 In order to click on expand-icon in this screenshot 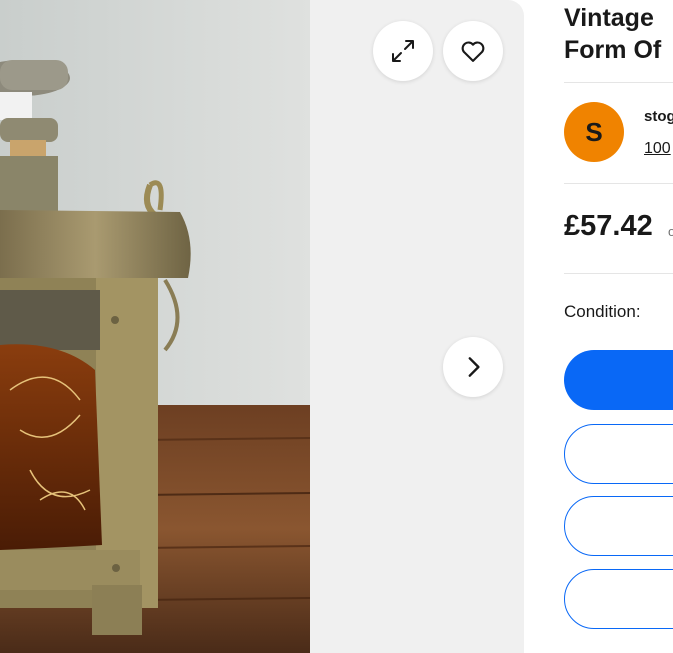, I will do `click(403, 51)`.